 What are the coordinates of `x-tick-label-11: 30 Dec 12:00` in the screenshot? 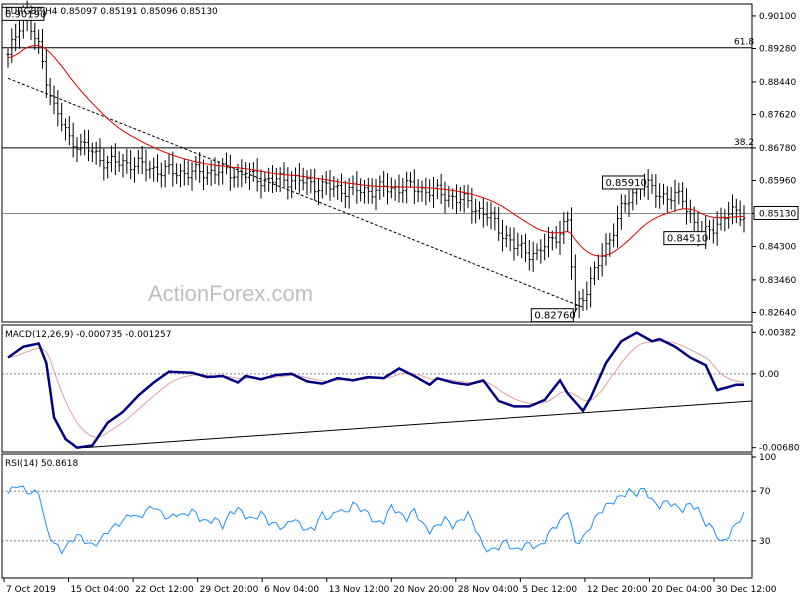 It's located at (746, 590).